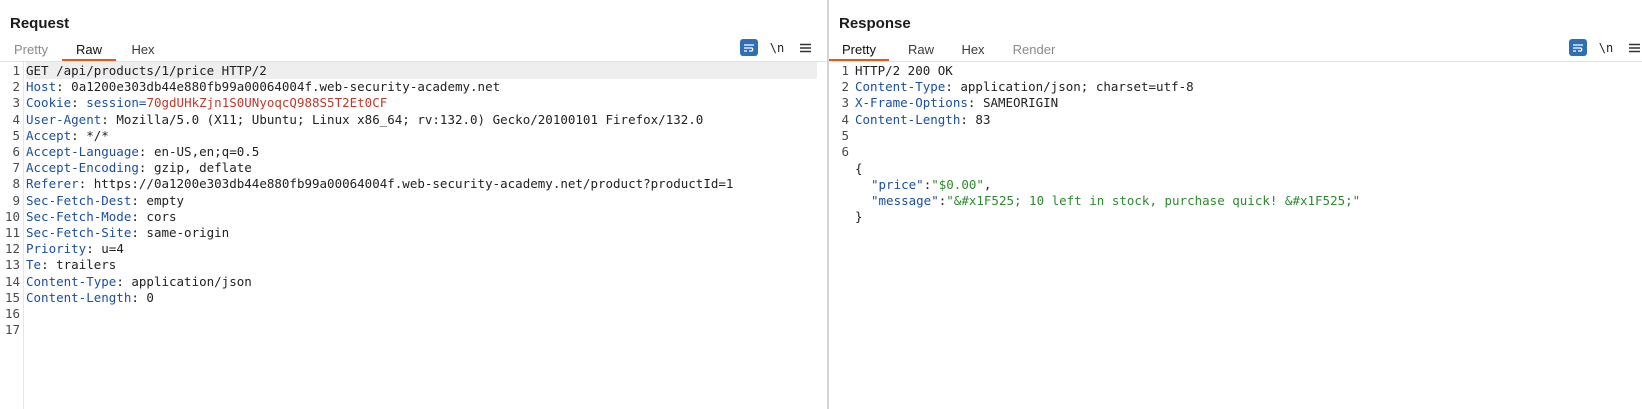  I want to click on hamburger-menu-icon, so click(1634, 47).